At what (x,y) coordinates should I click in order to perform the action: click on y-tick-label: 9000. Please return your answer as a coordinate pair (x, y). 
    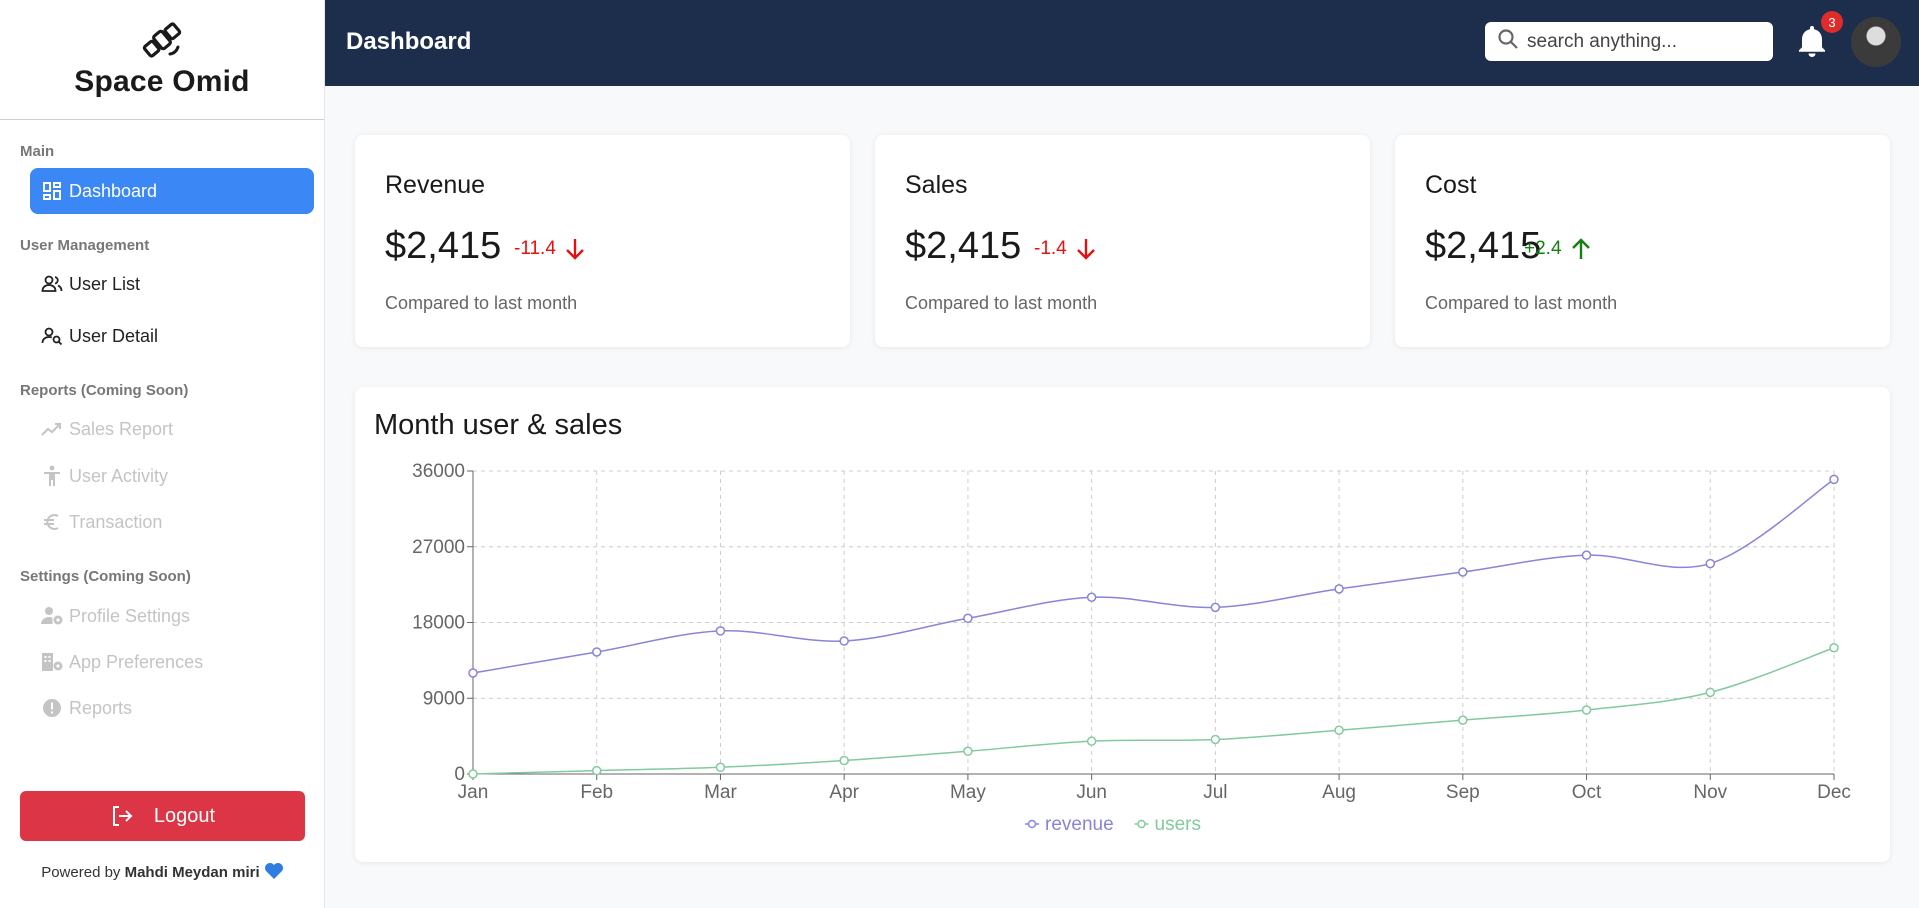
    Looking at the image, I should click on (444, 698).